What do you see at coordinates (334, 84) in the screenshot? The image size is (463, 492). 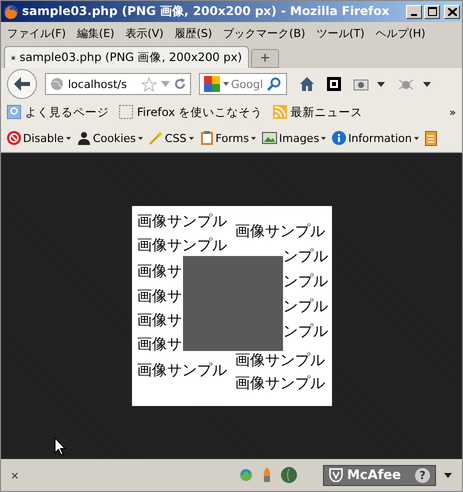 I see `square-icon` at bounding box center [334, 84].